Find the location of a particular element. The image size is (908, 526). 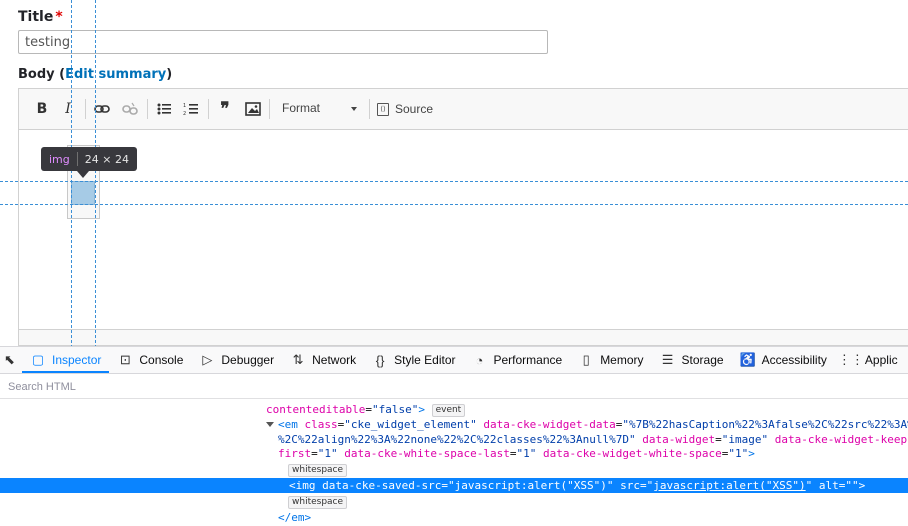

guide-line-right is located at coordinates (95, 174).